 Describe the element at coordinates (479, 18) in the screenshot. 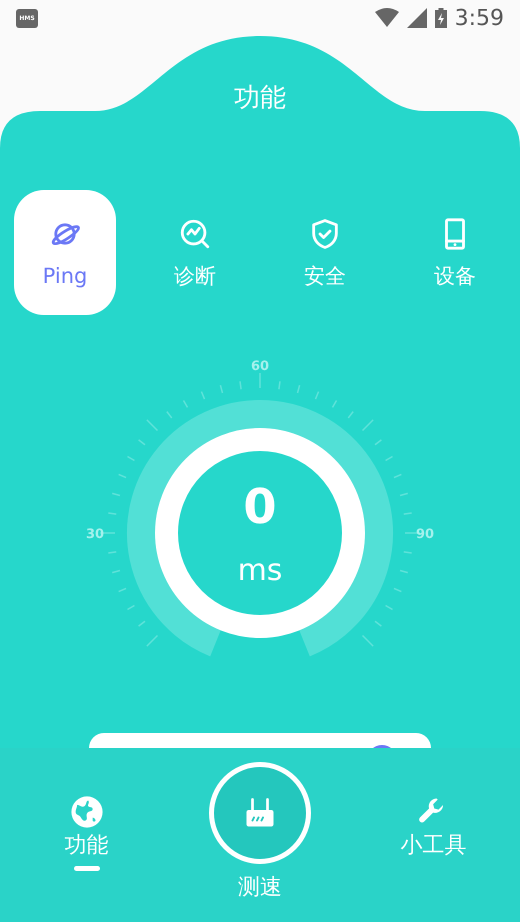

I see `clock: 3:59` at that location.